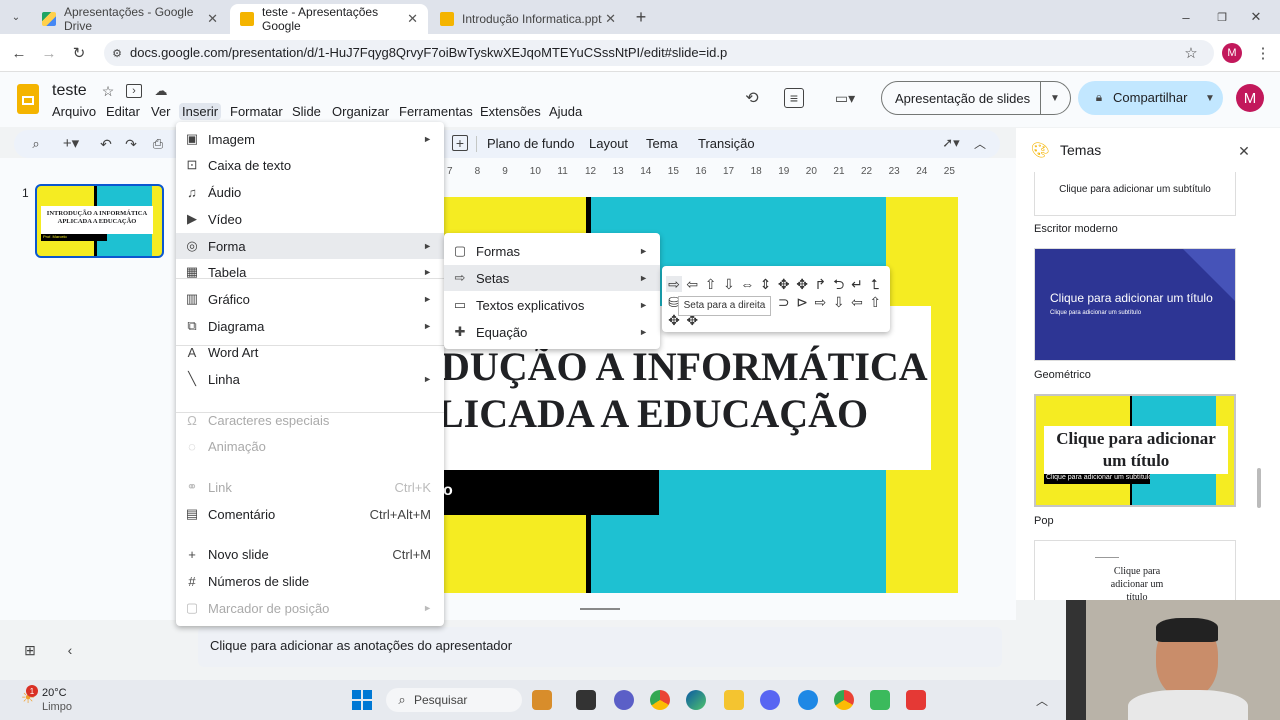  I want to click on profile-avatar: M, so click(1232, 53).